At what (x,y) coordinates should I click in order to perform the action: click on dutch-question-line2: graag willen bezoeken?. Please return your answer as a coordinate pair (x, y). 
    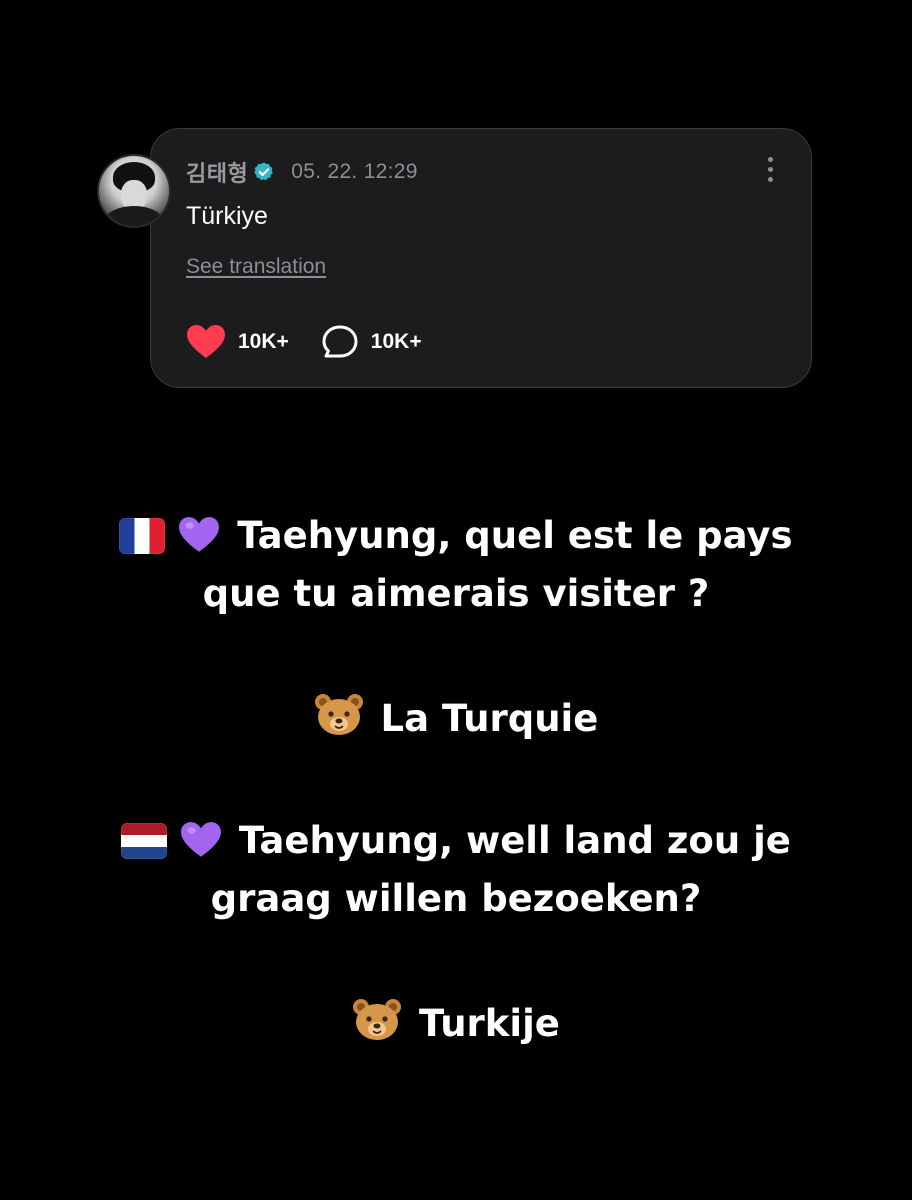
    Looking at the image, I should click on (456, 898).